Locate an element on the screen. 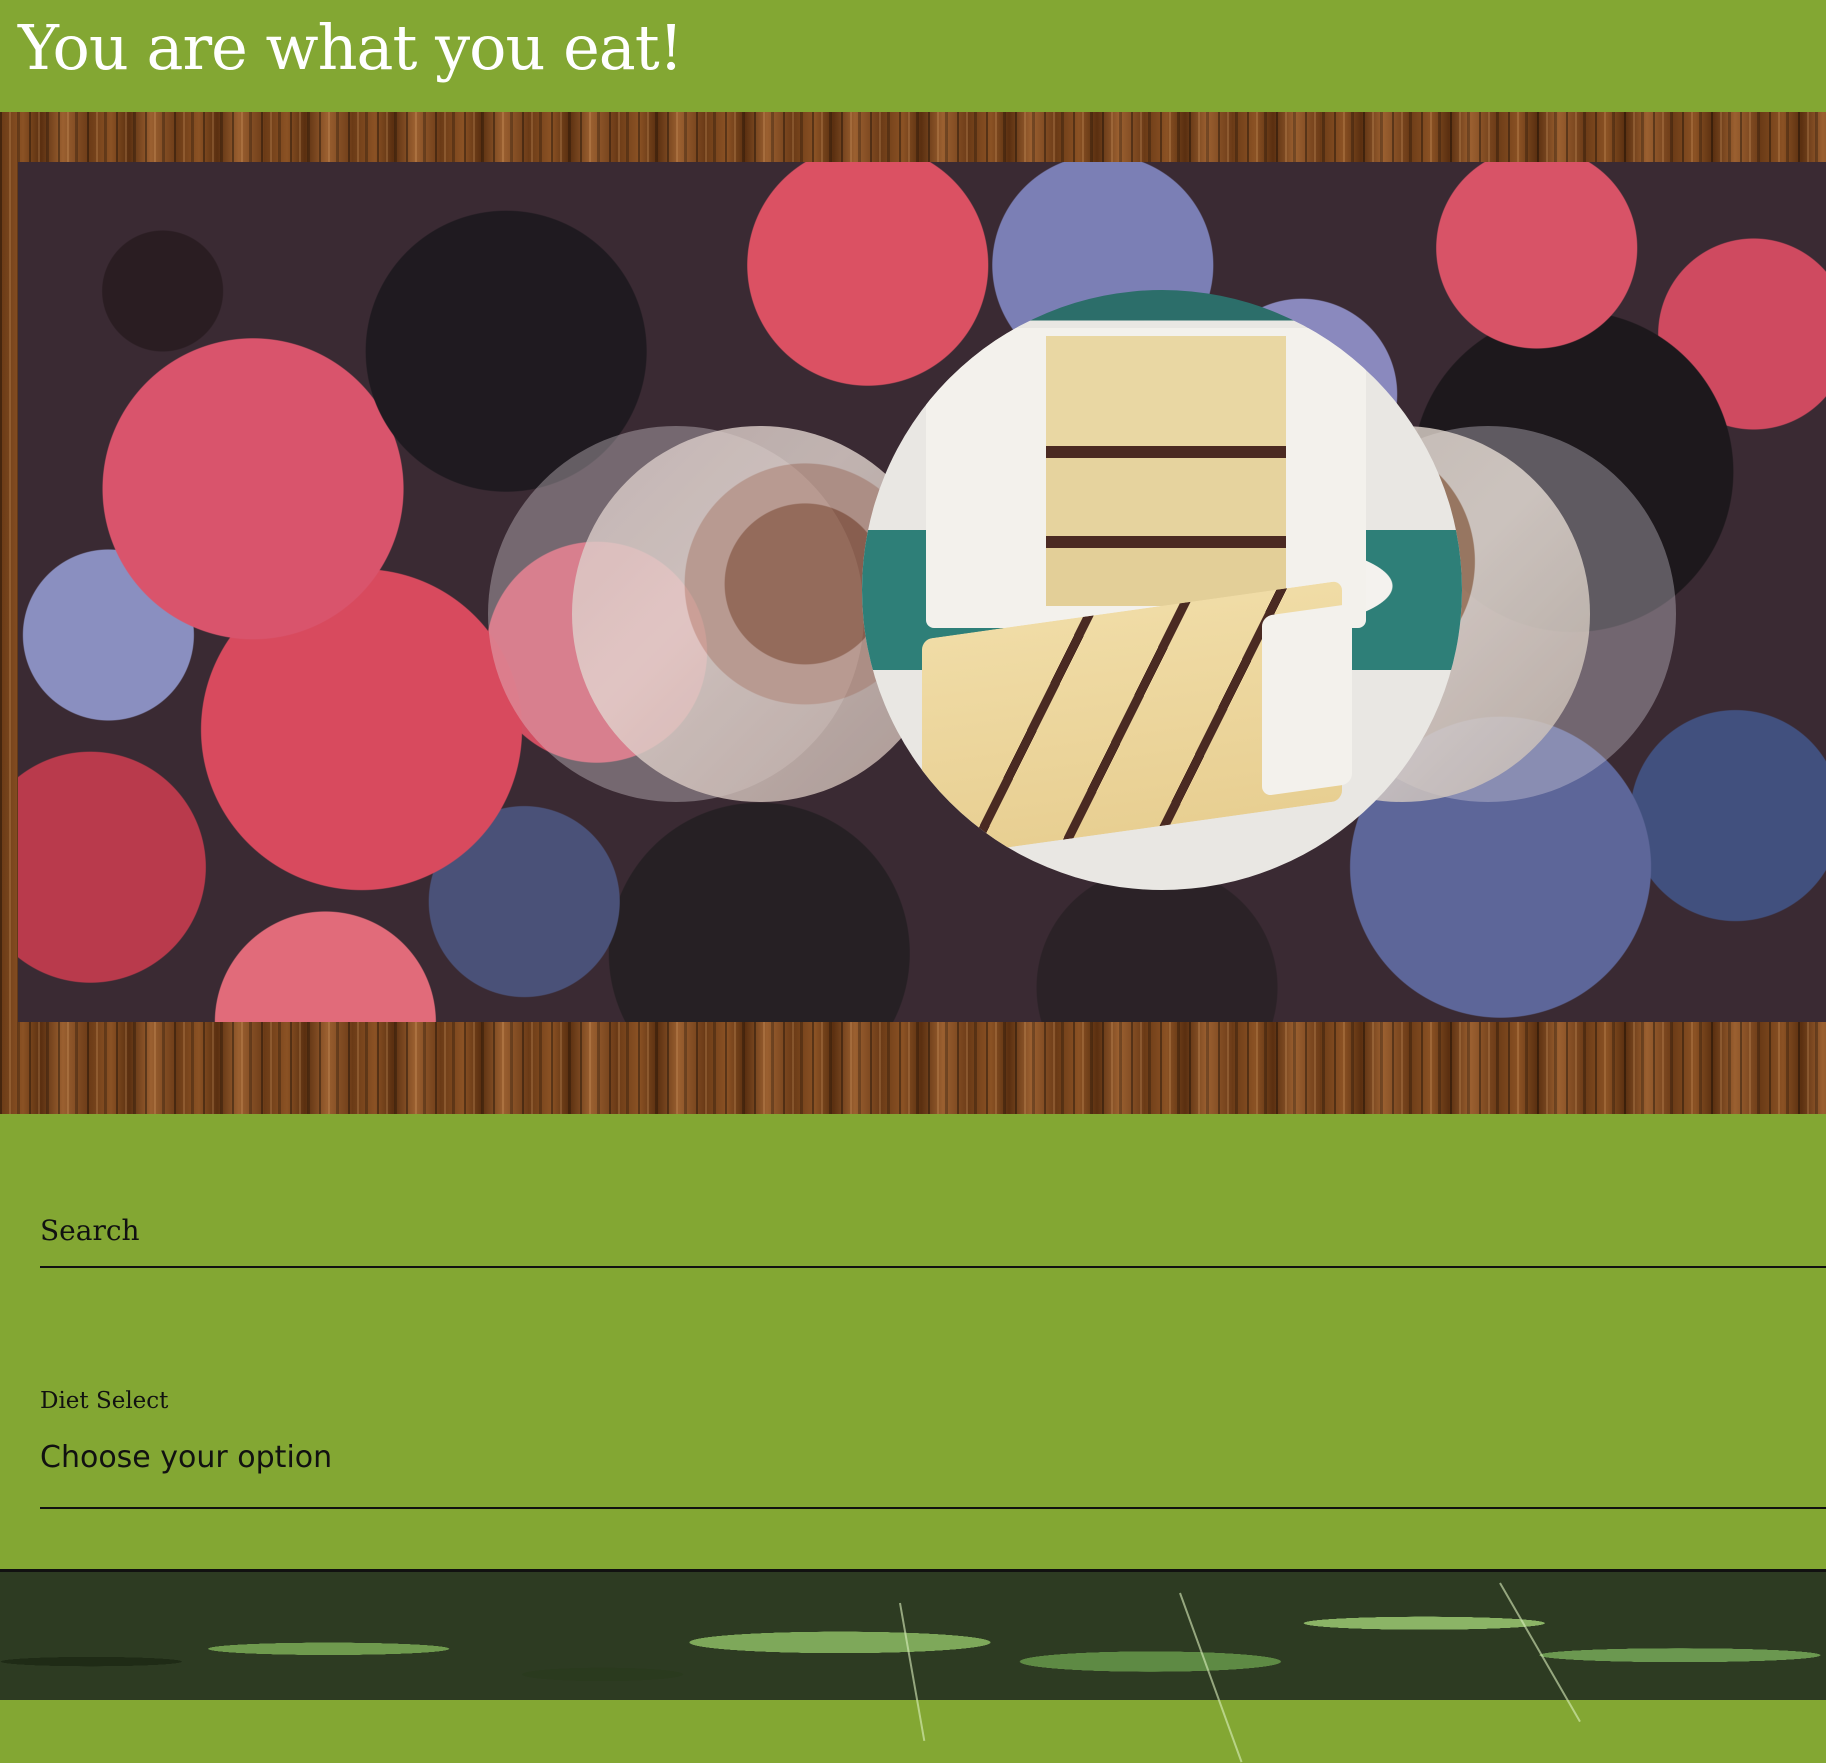 Image resolution: width=1826 pixels, height=1763 pixels. cake-whole is located at coordinates (1146, 478).